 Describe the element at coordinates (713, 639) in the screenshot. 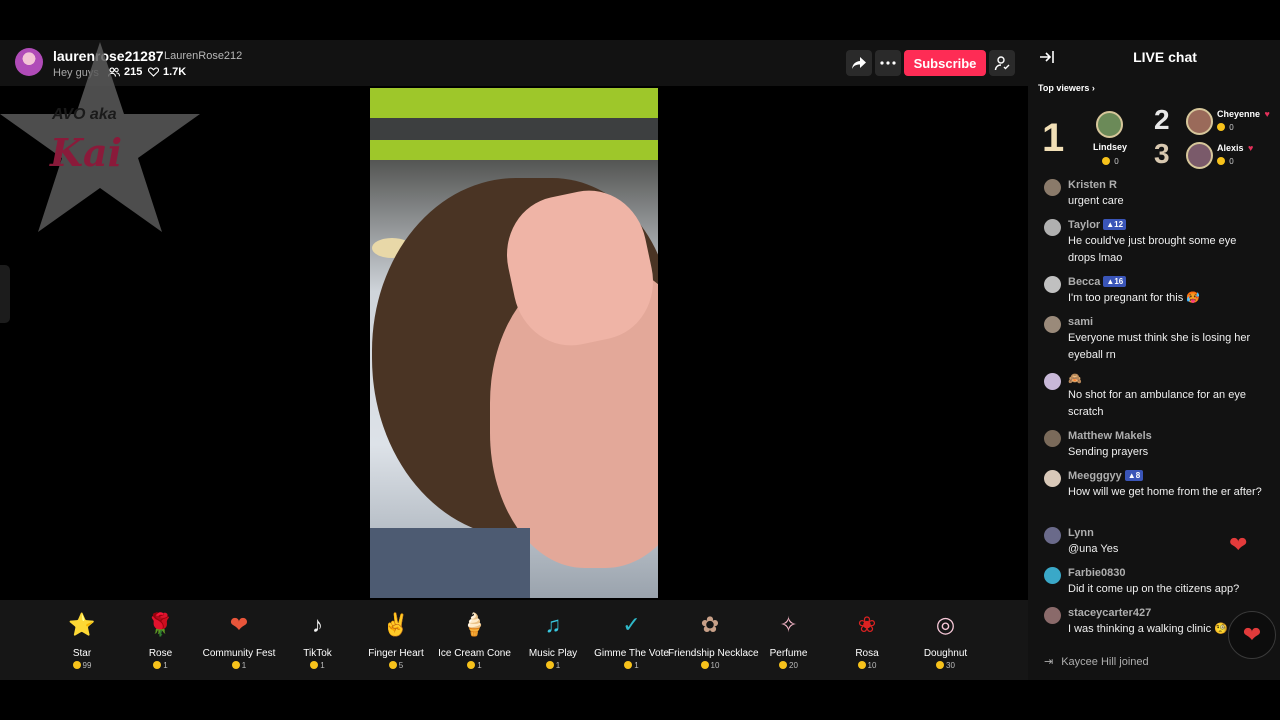

I see `gift-necklace: ✿ Friendship Necklace 10` at that location.